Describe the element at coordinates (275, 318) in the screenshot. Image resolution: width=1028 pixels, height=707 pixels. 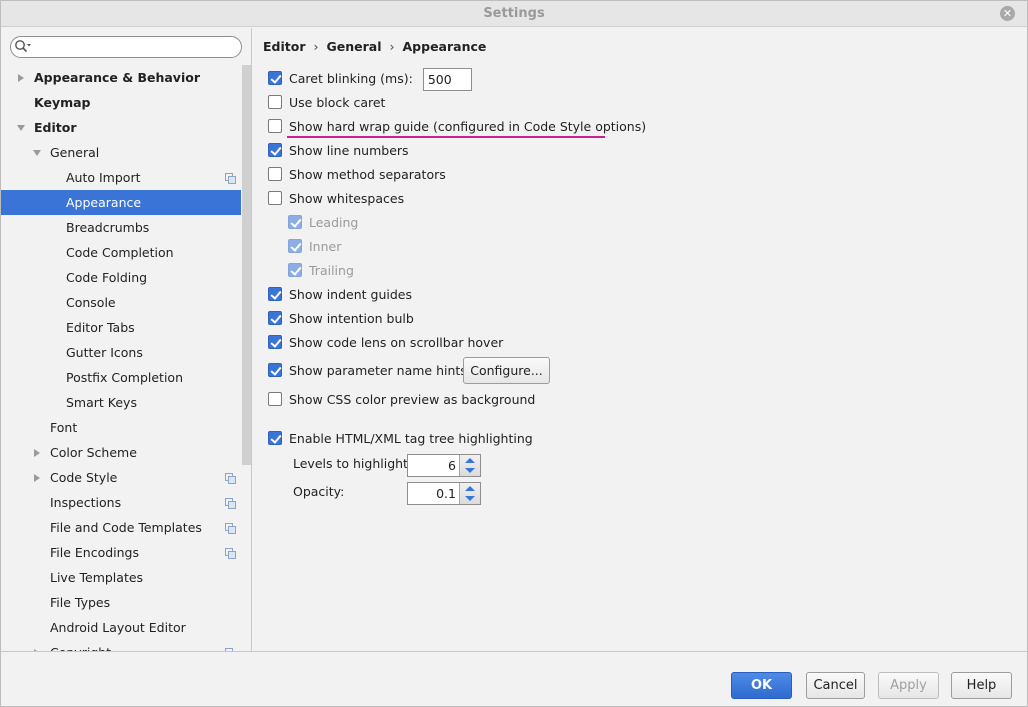
I see `intention-bulb-checkbox` at that location.